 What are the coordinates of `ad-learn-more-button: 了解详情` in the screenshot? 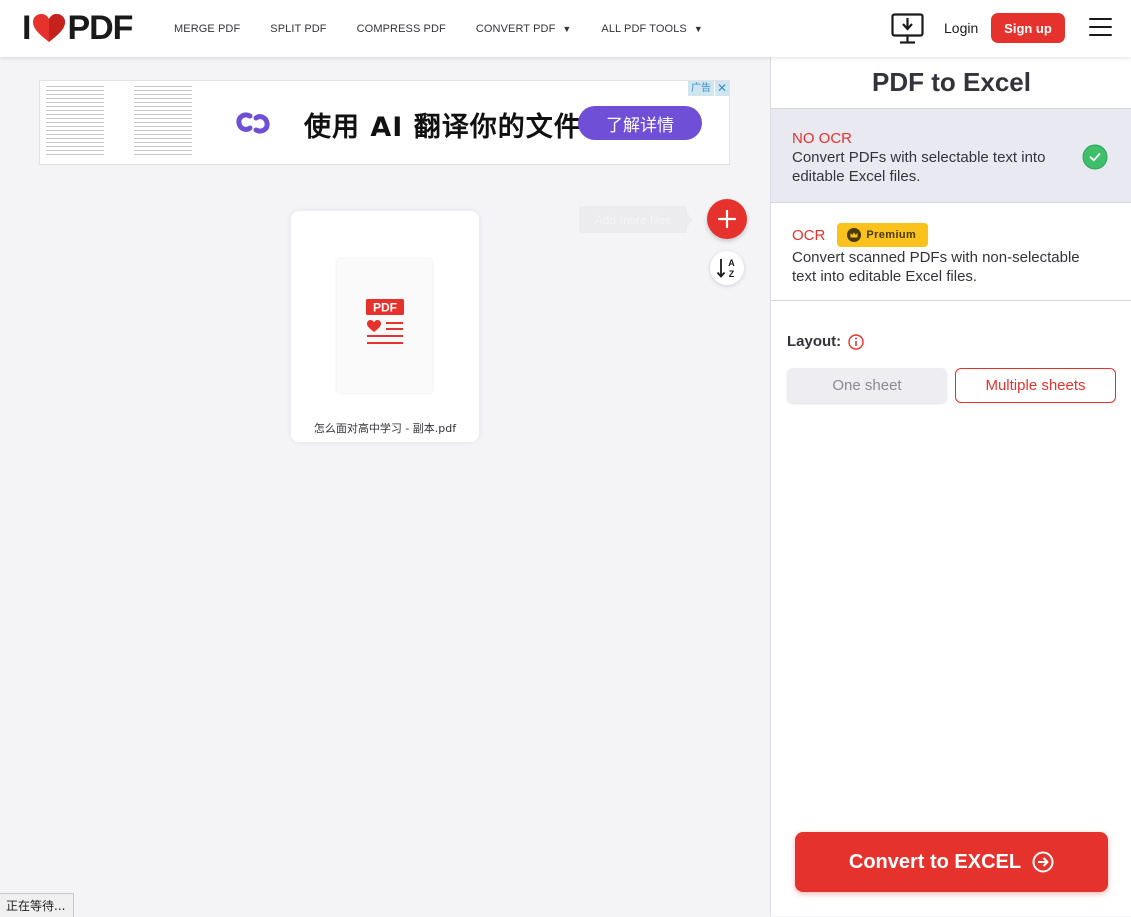 It's located at (640, 123).